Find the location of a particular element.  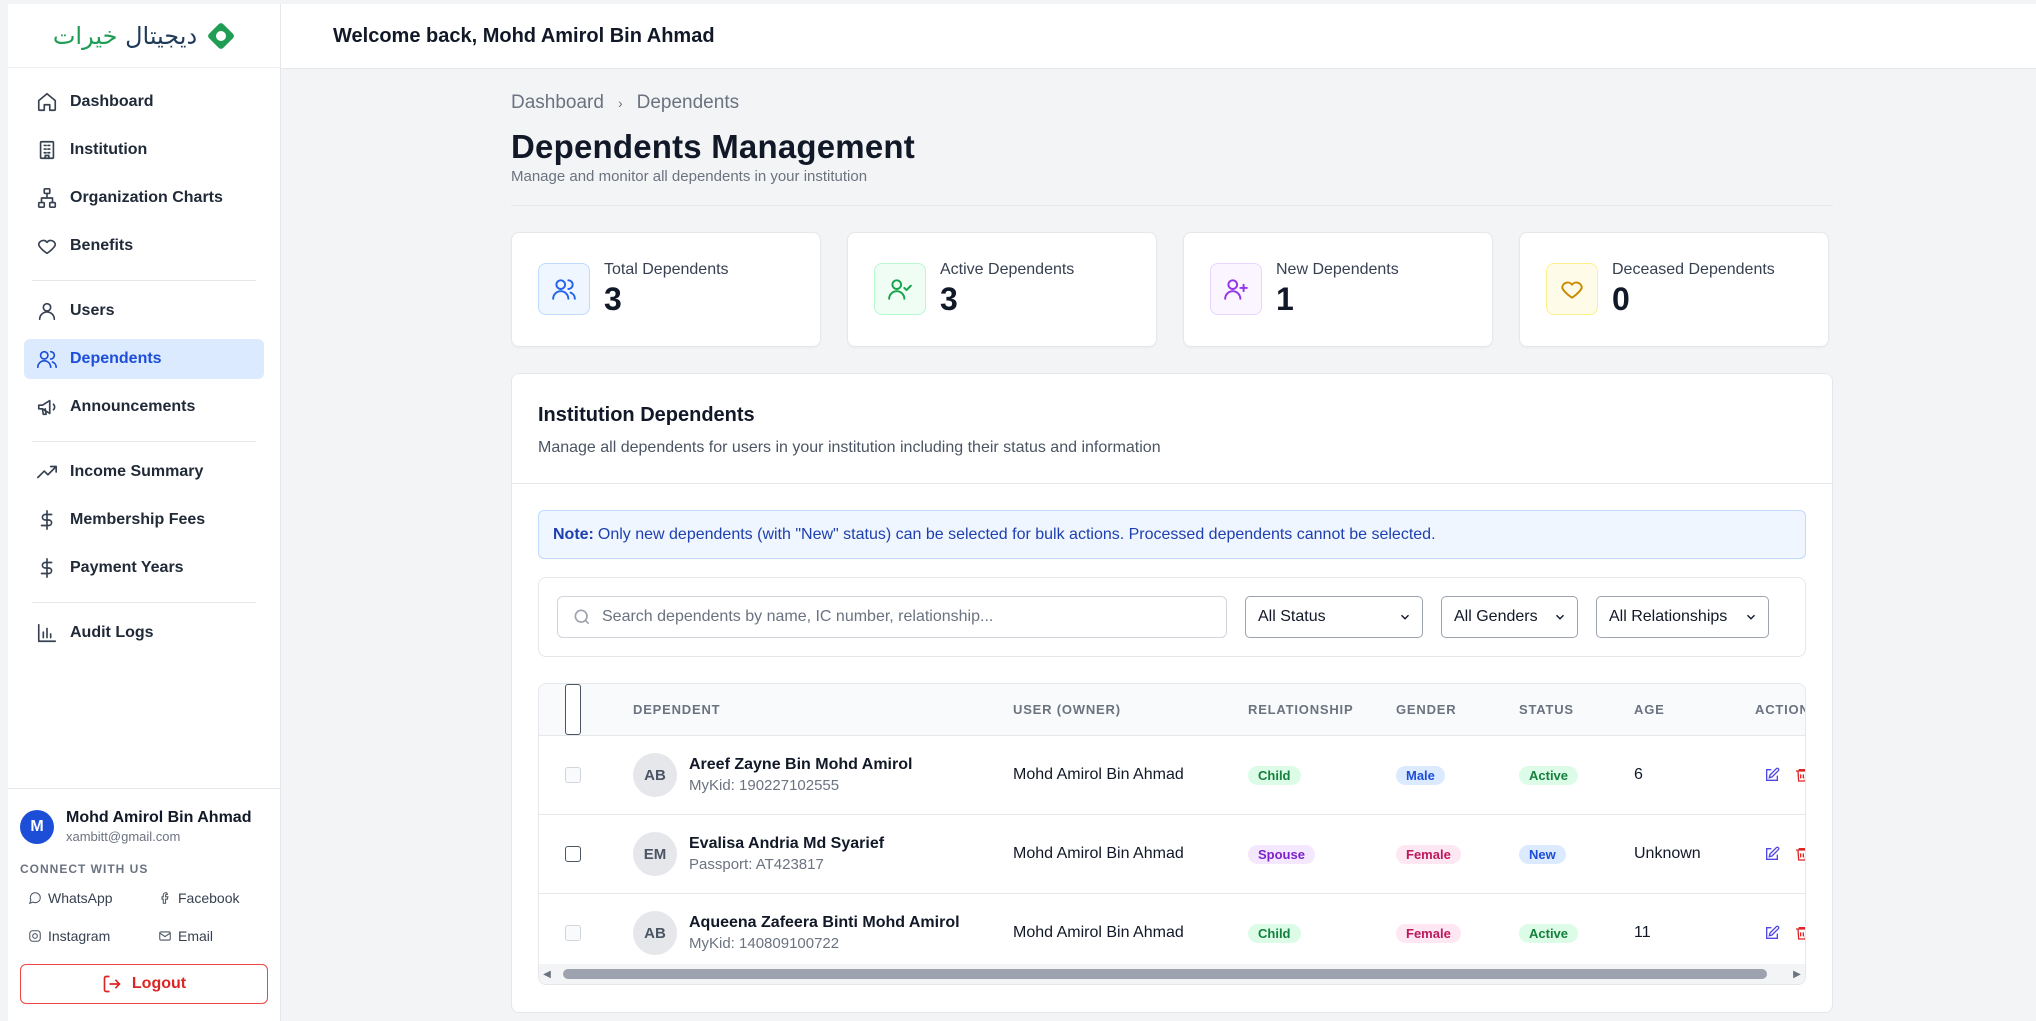

scroll-left-icon: ◀ is located at coordinates (547, 974).